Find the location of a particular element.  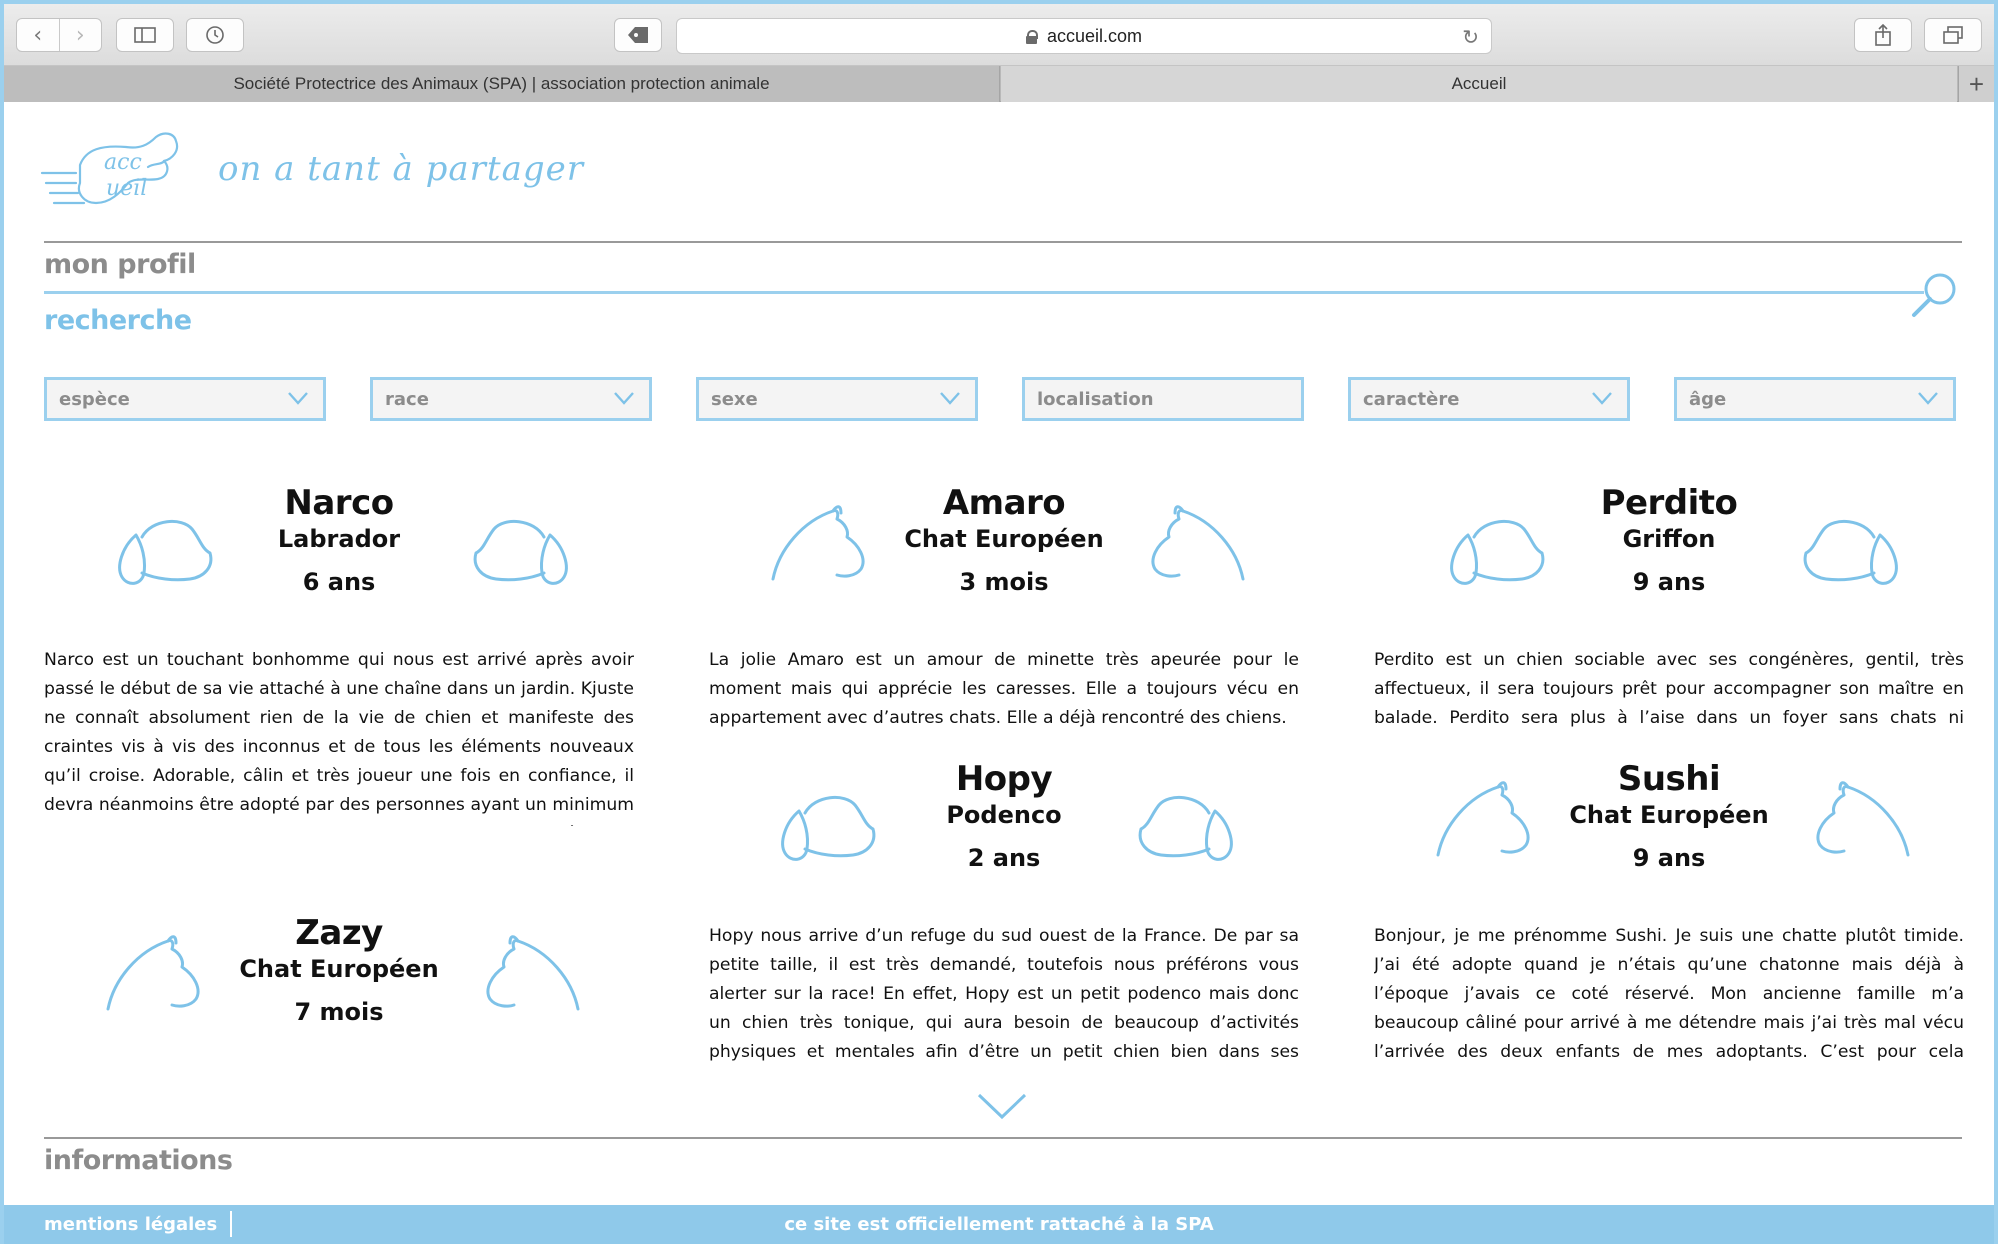

filter-label: espèce is located at coordinates (94, 399).